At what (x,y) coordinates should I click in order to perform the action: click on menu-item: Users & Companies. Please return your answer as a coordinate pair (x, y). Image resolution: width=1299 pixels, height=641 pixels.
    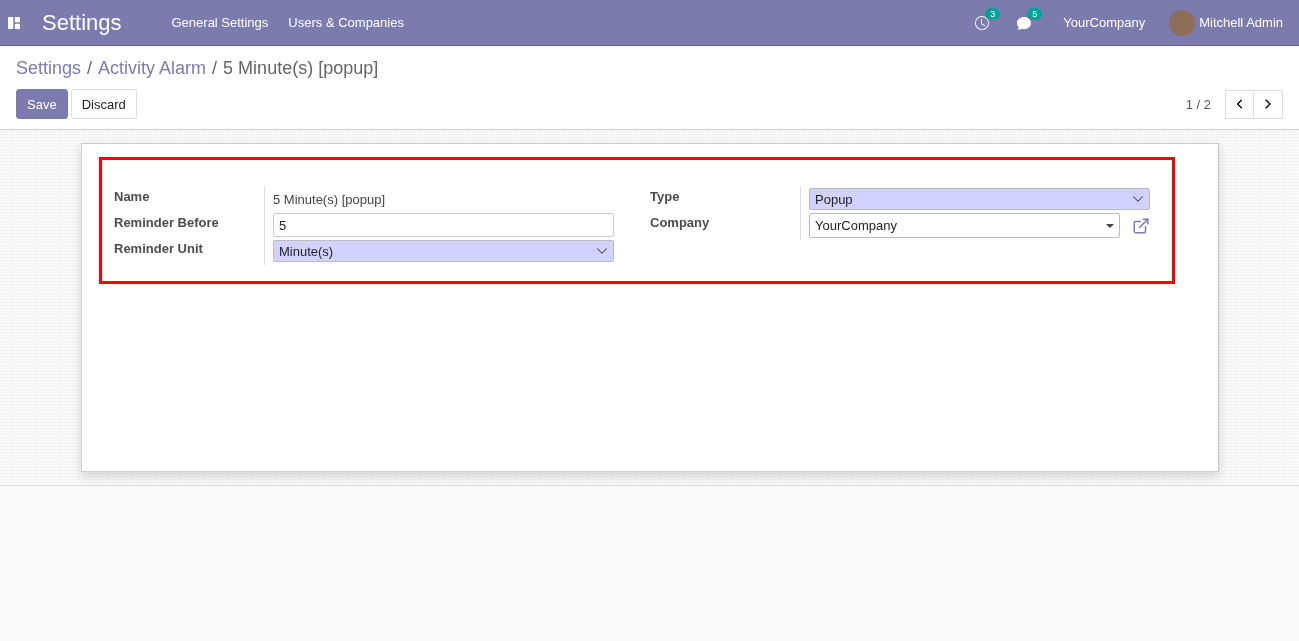
    Looking at the image, I should click on (346, 22).